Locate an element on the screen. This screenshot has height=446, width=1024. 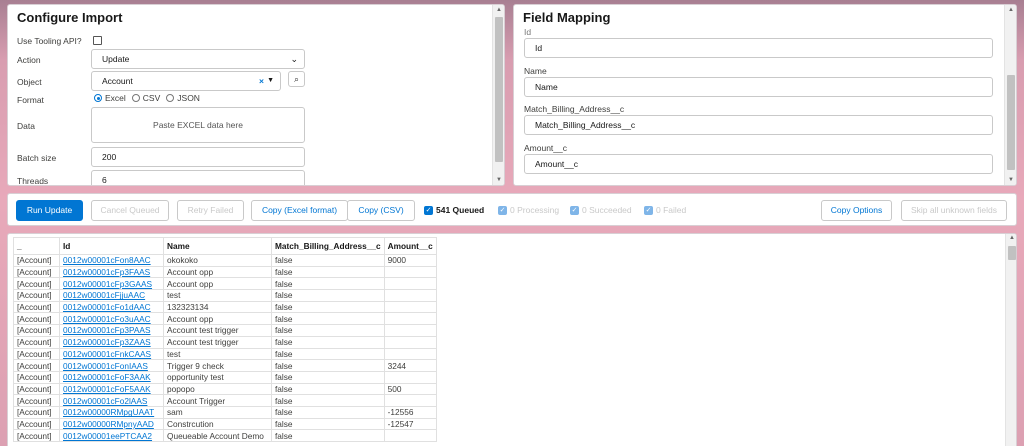
row-name-cell: Trigger 9 check is located at coordinates (217, 365).